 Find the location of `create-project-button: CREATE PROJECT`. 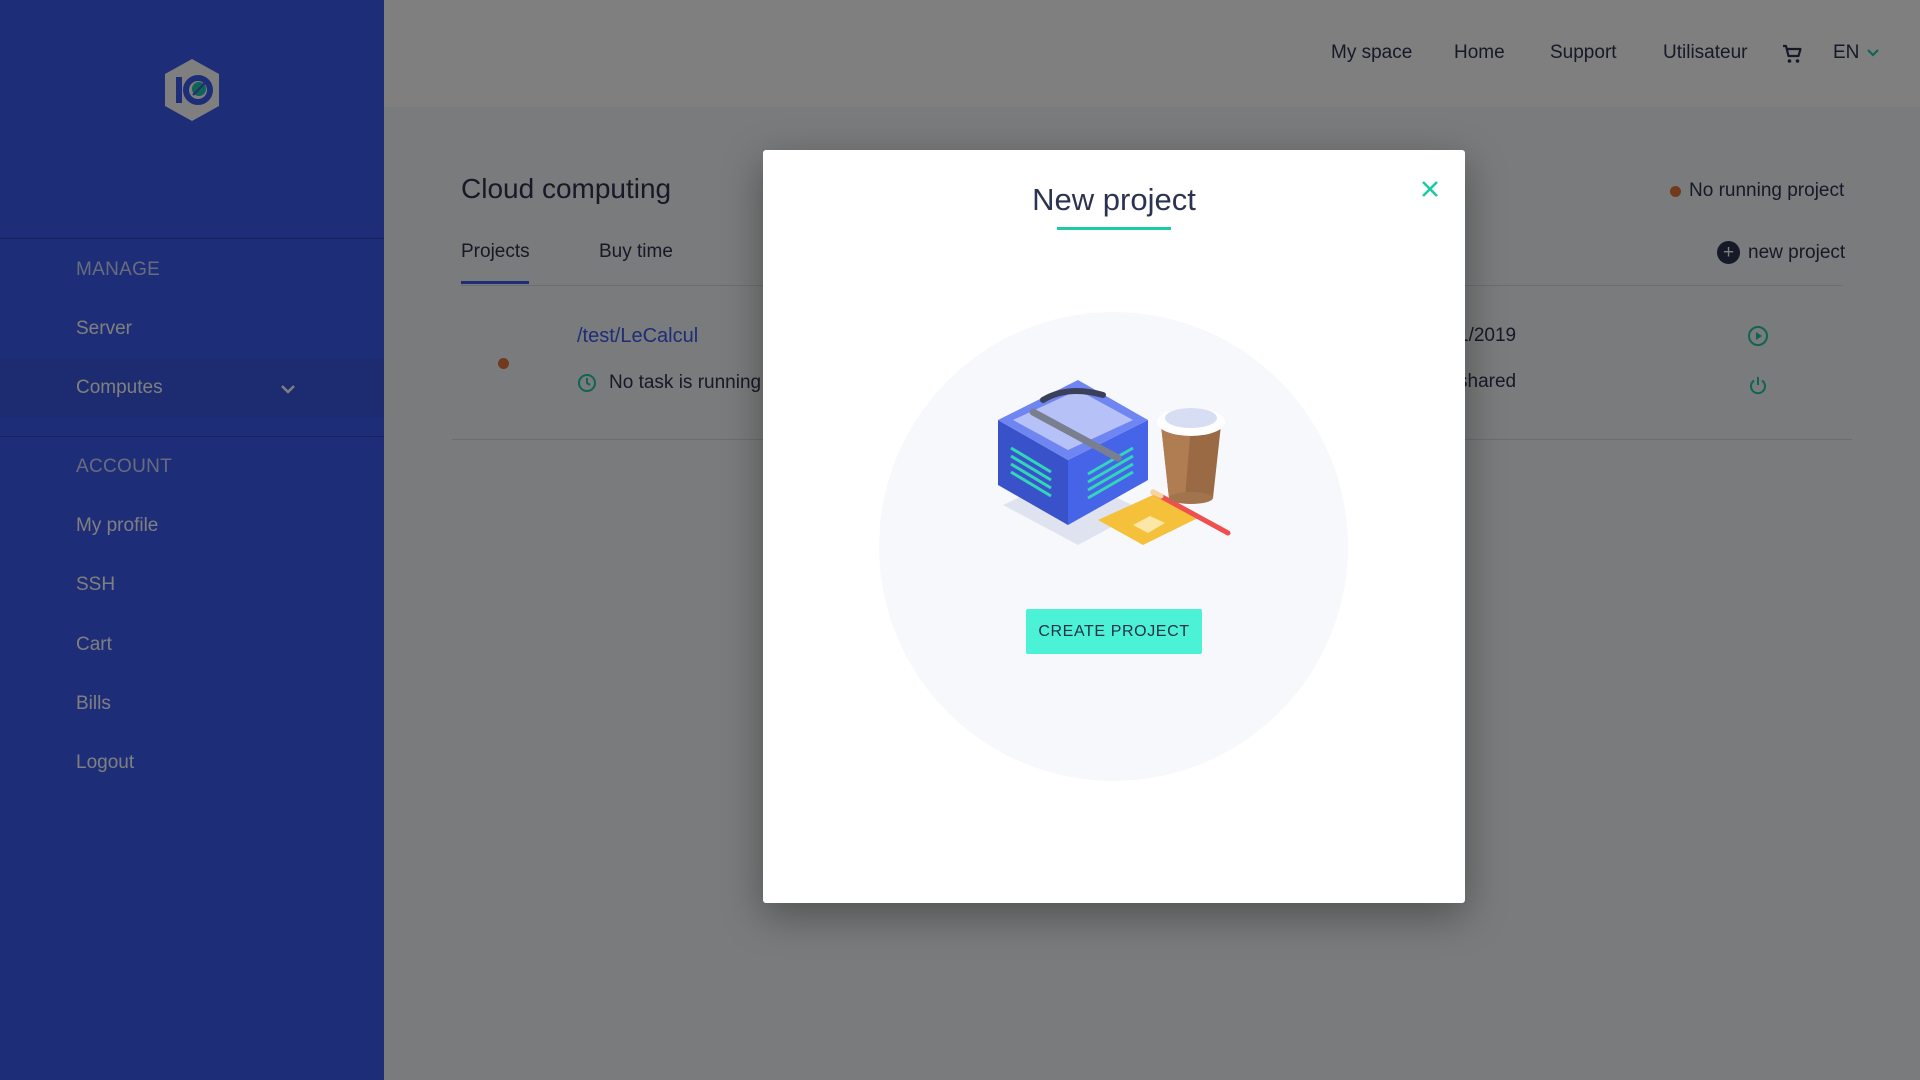

create-project-button: CREATE PROJECT is located at coordinates (1114, 631).